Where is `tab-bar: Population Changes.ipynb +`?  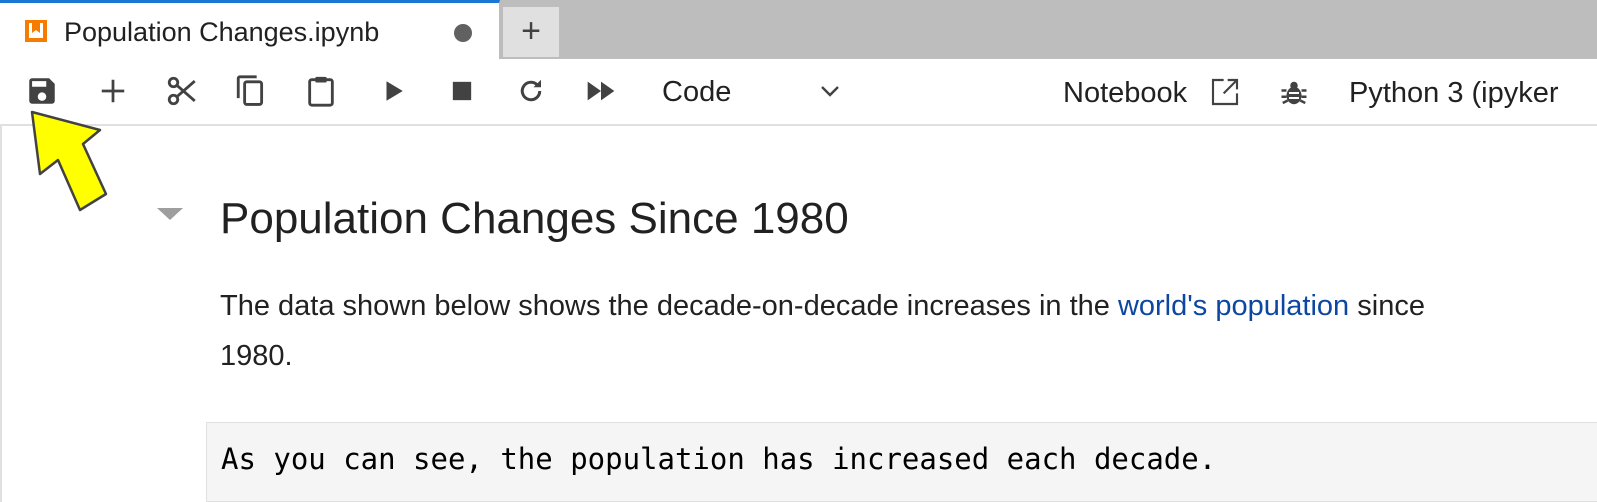 tab-bar: Population Changes.ipynb + is located at coordinates (798, 29).